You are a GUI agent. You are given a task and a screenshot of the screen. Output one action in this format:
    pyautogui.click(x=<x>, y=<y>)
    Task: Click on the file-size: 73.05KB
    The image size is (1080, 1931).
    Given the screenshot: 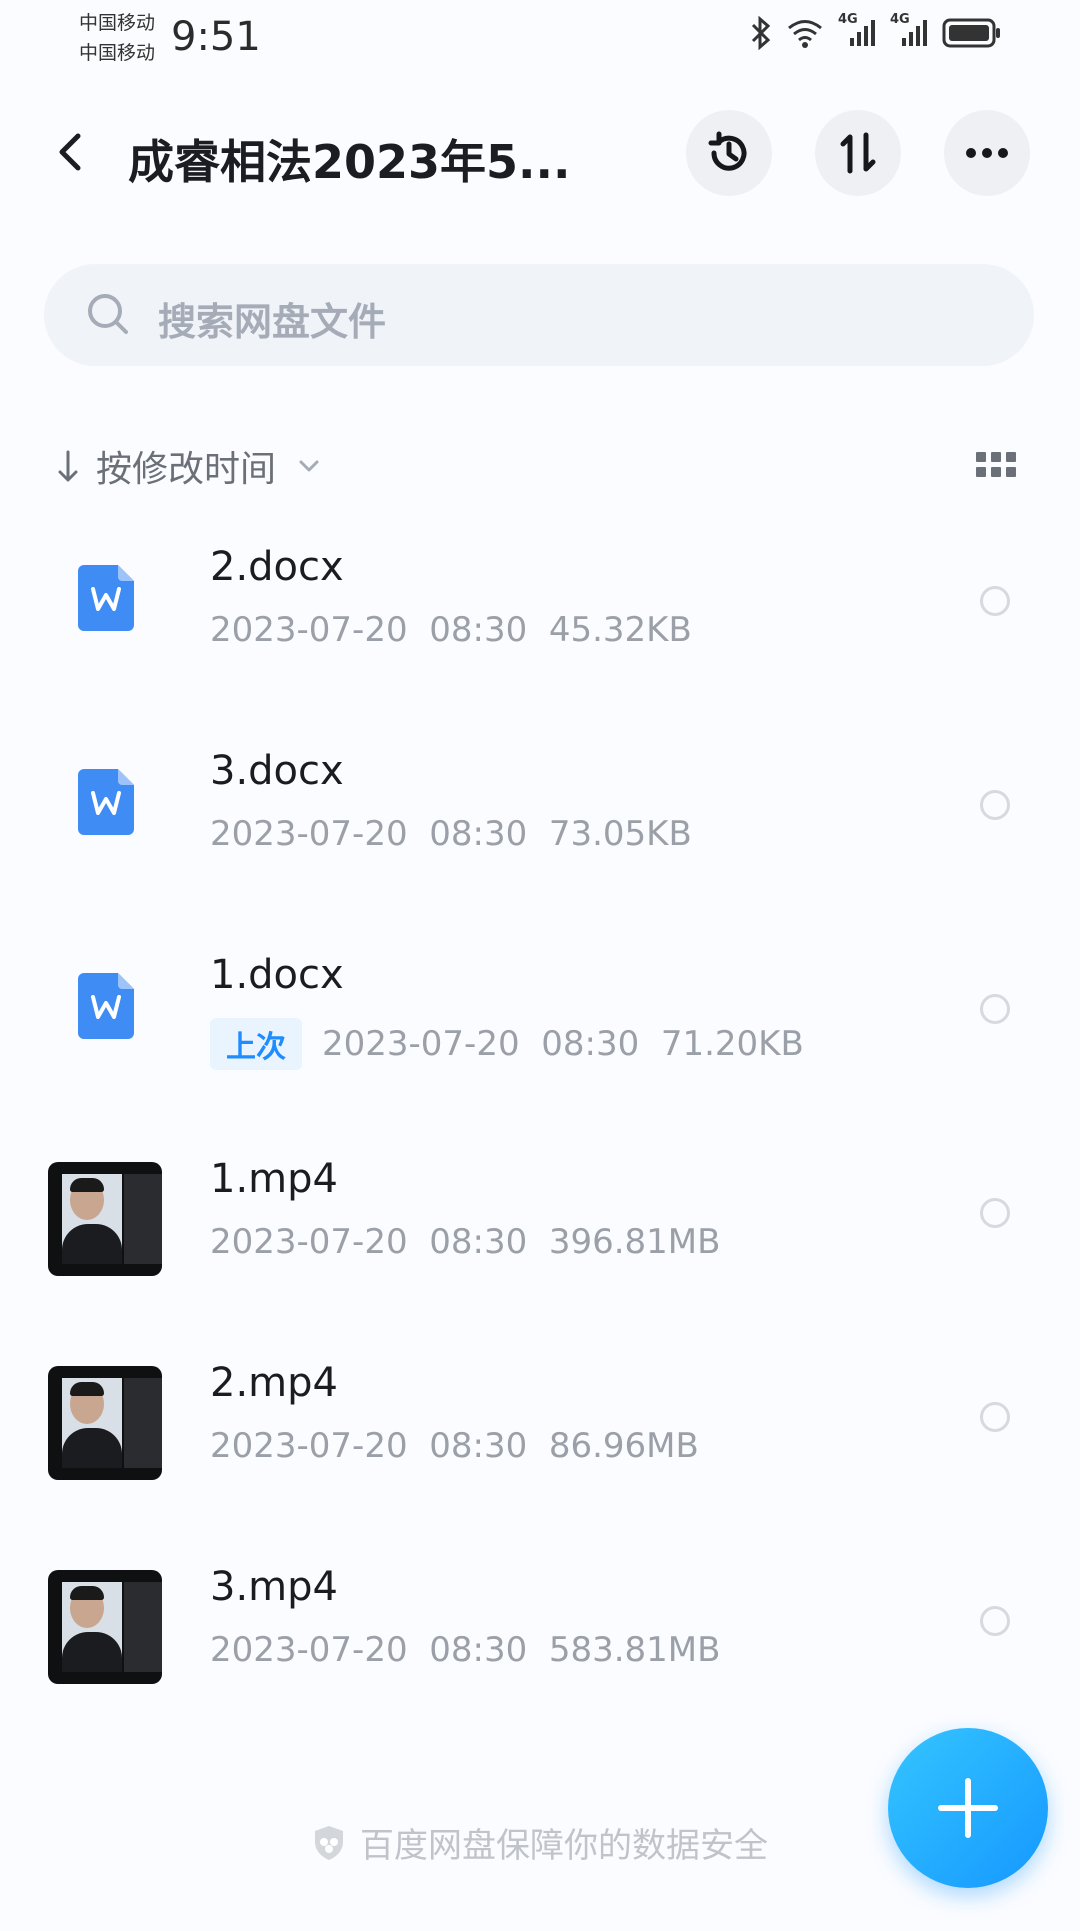 What is the action you would take?
    pyautogui.click(x=620, y=834)
    